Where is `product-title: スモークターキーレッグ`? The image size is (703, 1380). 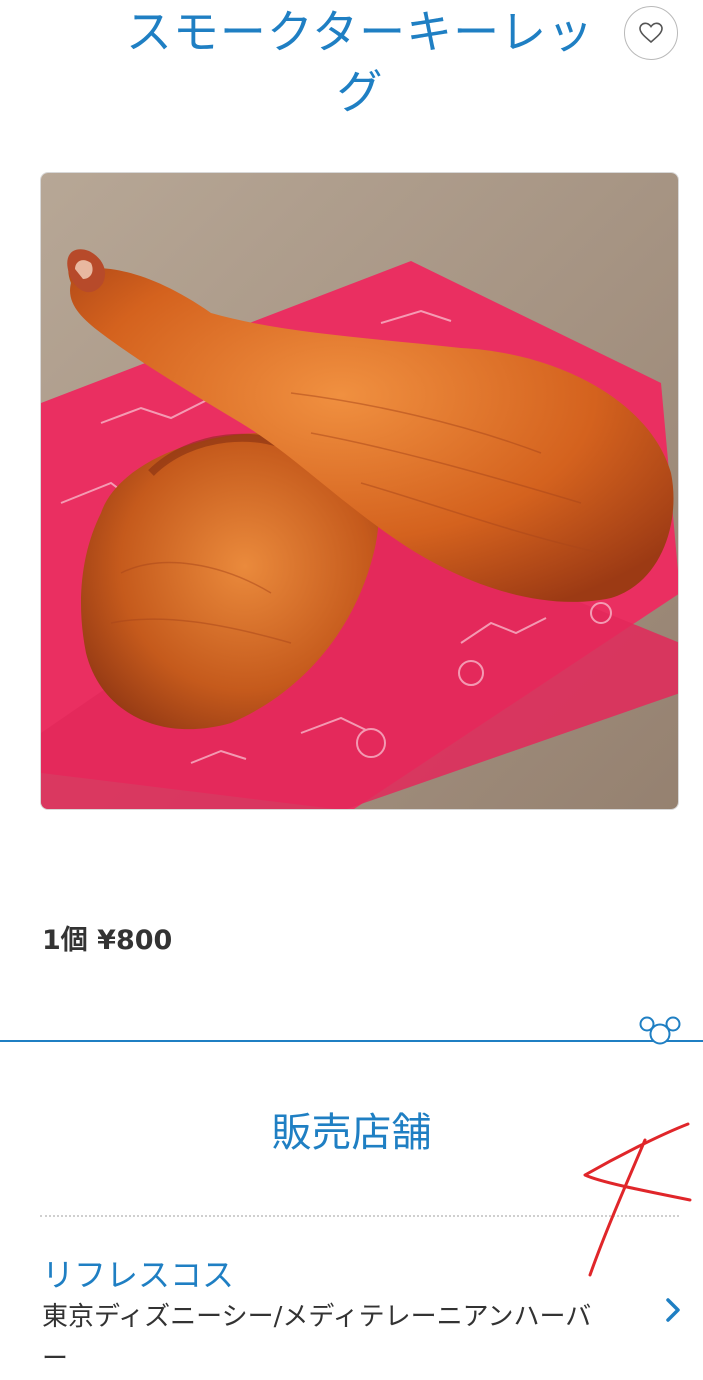
product-title: スモークターキーレッグ is located at coordinates (360, 62).